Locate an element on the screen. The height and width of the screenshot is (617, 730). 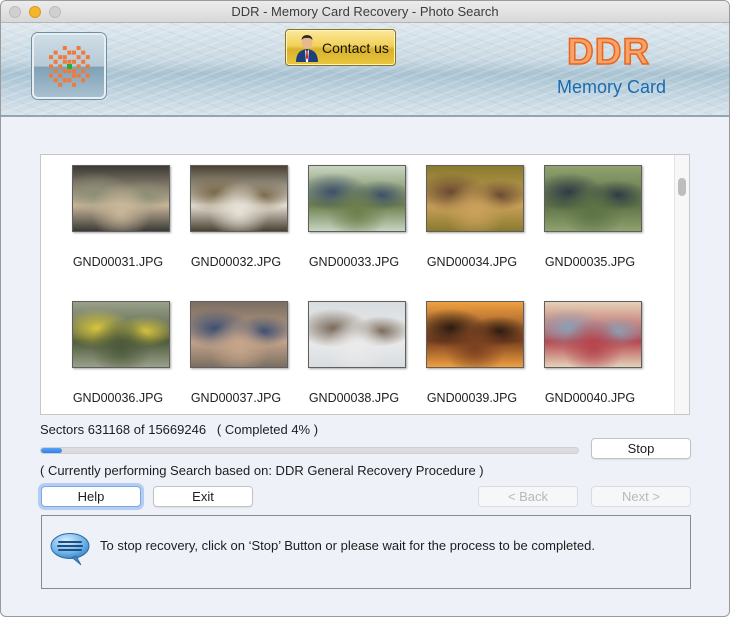
photo-thumbnail: GND00031.JPG is located at coordinates (118, 215).